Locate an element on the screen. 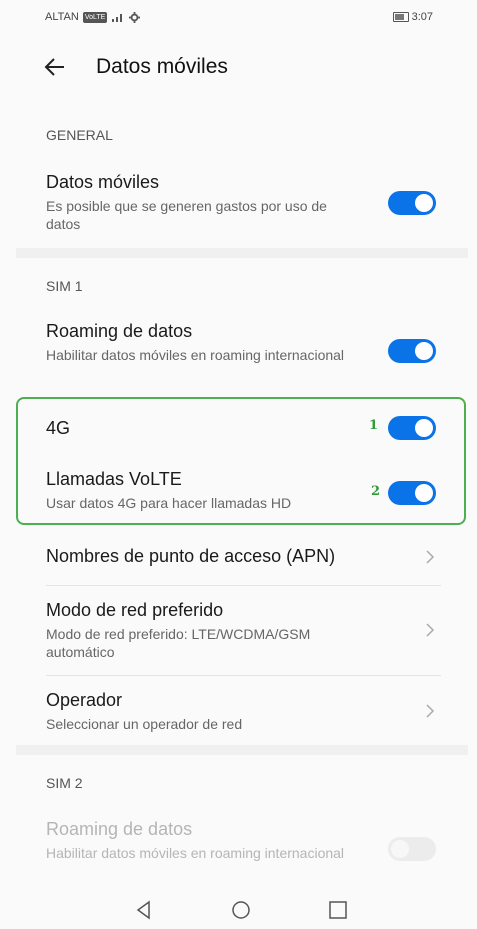 This screenshot has height=929, width=477. volte-calls-title: Llamadas VoLTE is located at coordinates (114, 479).